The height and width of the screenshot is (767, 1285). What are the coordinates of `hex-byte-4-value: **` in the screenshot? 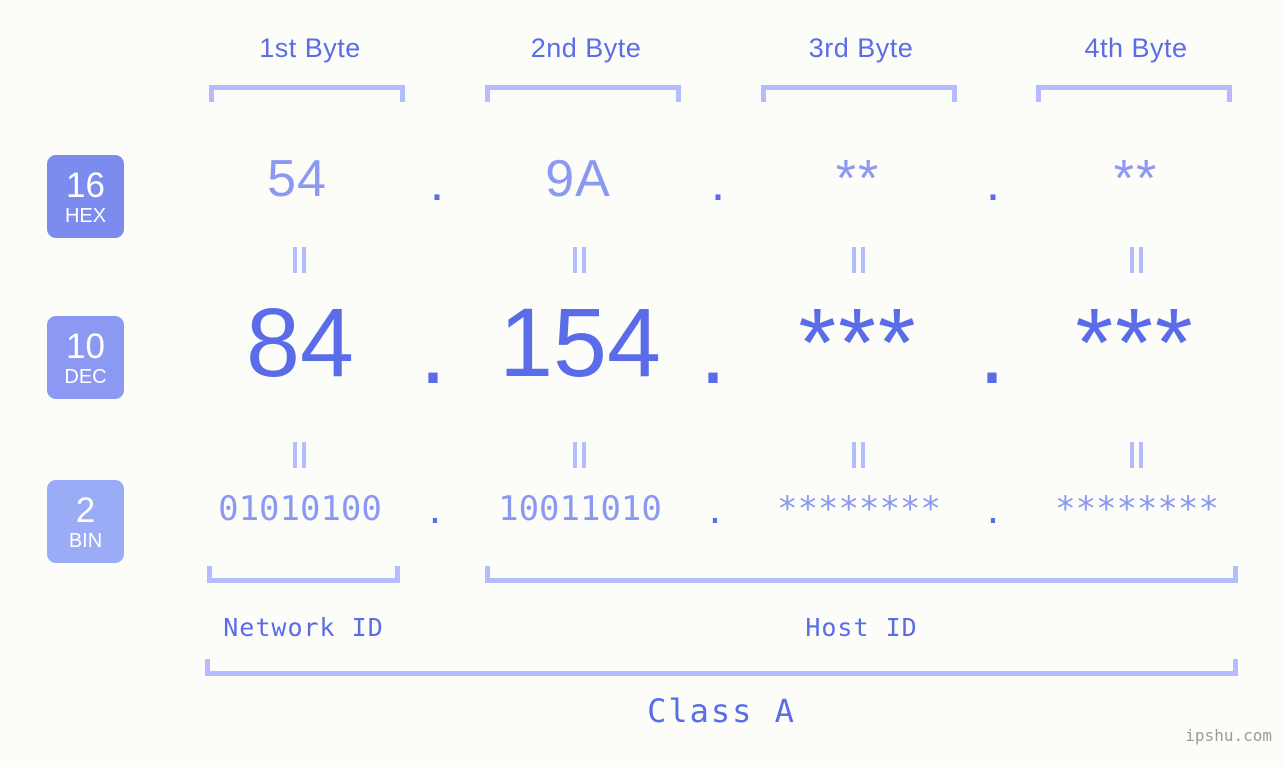 It's located at (1136, 179).